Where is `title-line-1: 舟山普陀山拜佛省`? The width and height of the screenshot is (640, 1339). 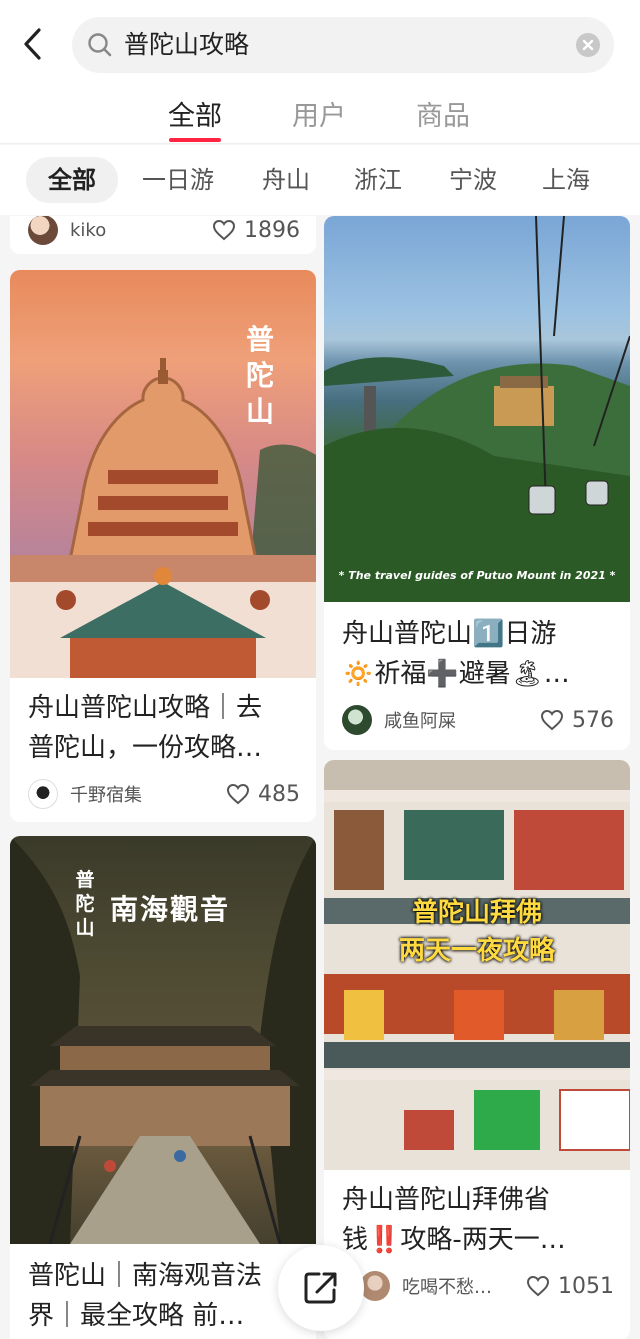
title-line-1: 舟山普陀山拜佛省 is located at coordinates (446, 1200).